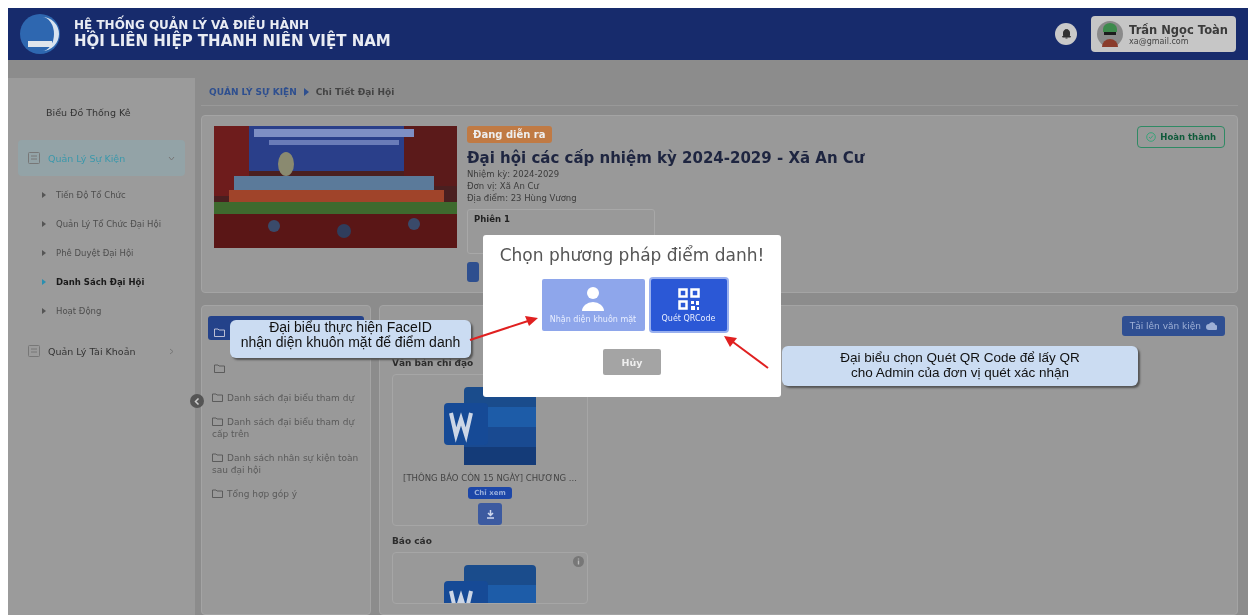 This screenshot has height=615, width=1256. What do you see at coordinates (632, 362) in the screenshot?
I see `cancel-button: Hủy` at bounding box center [632, 362].